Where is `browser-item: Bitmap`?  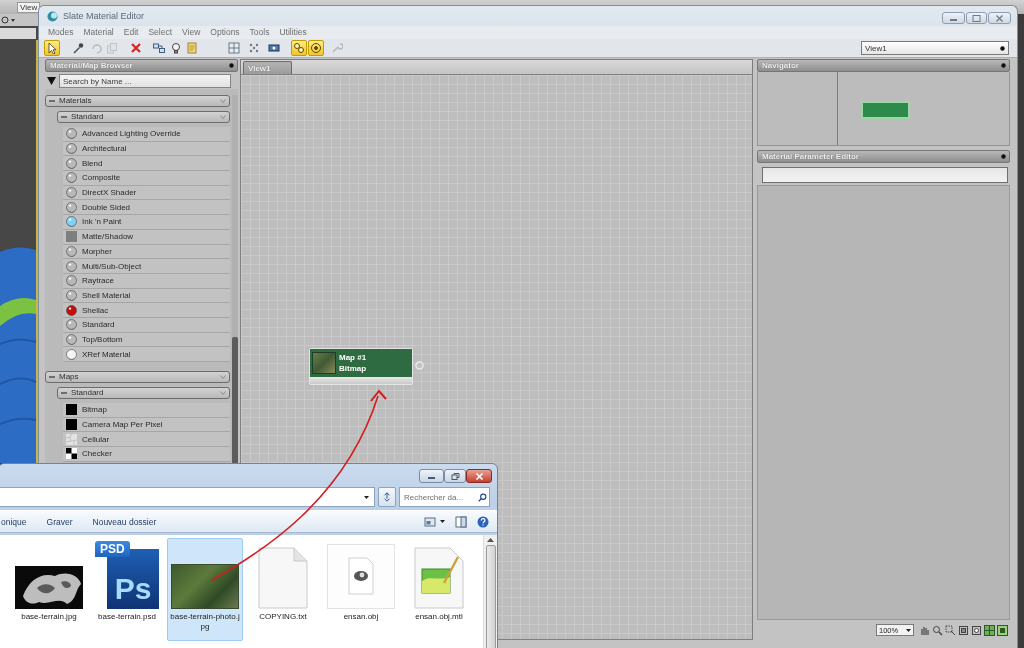 browser-item: Bitmap is located at coordinates (146, 410).